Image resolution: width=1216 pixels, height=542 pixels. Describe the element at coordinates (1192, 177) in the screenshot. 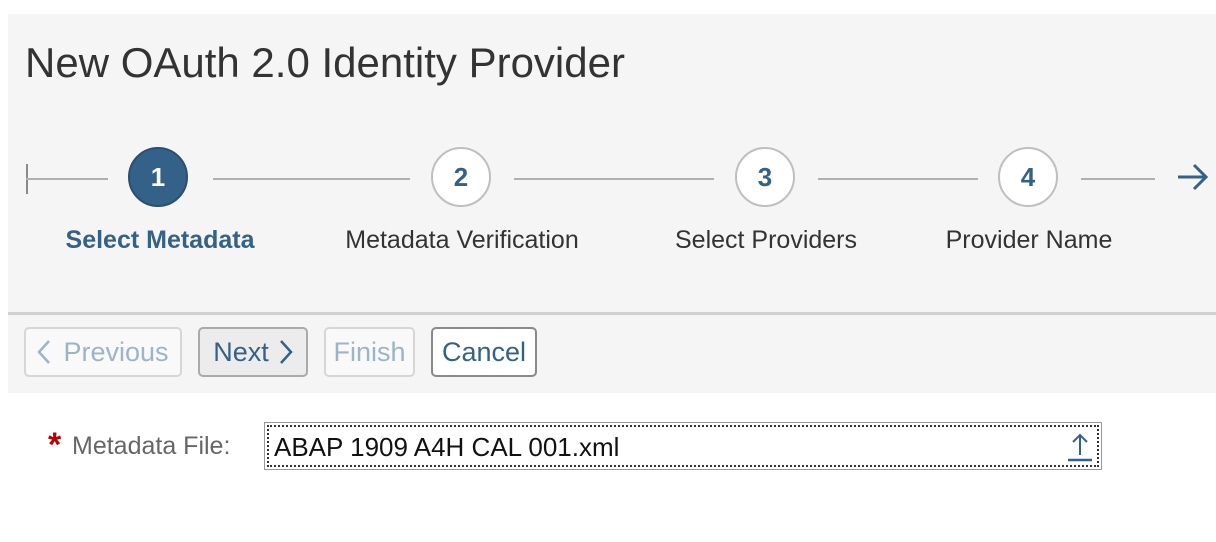

I see `arrow-right-icon` at that location.